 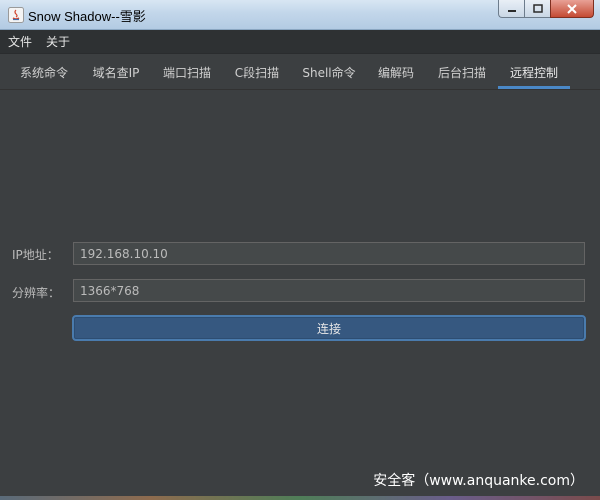 I want to click on close-button, so click(x=572, y=9).